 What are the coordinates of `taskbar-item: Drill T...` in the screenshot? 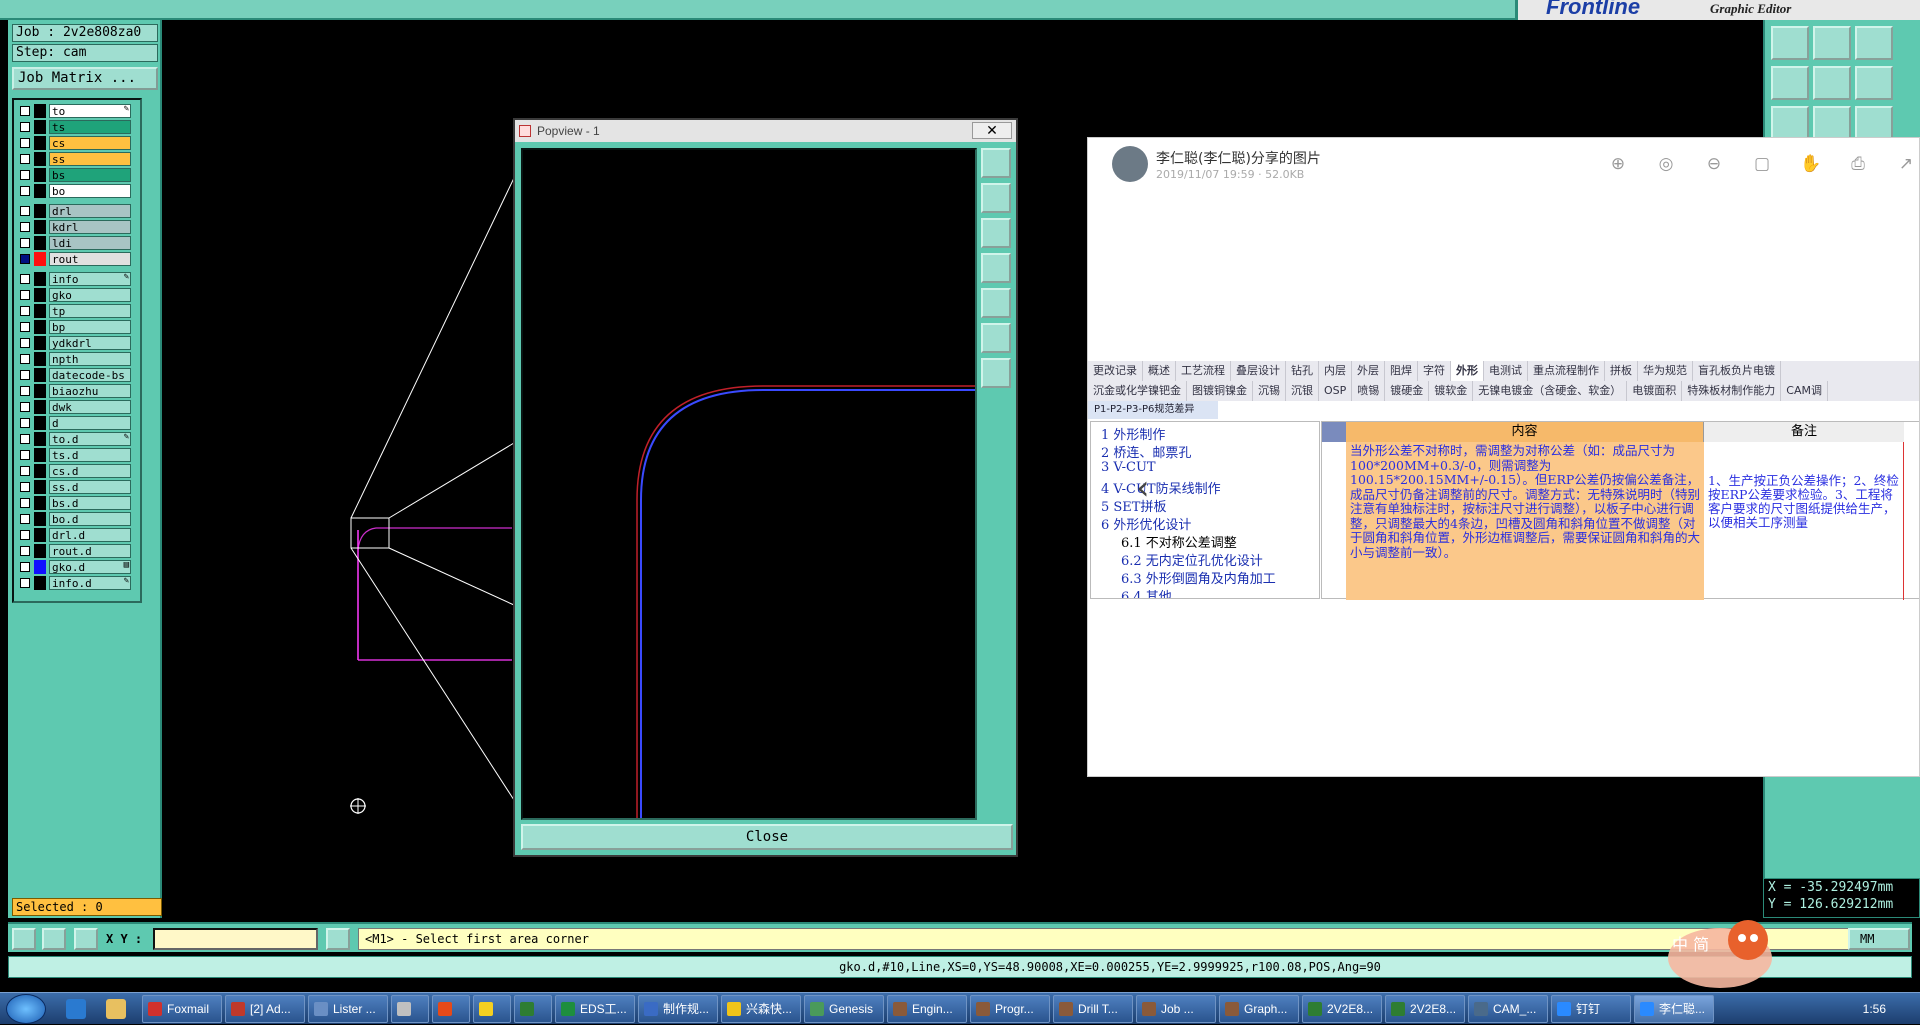 It's located at (1093, 1009).